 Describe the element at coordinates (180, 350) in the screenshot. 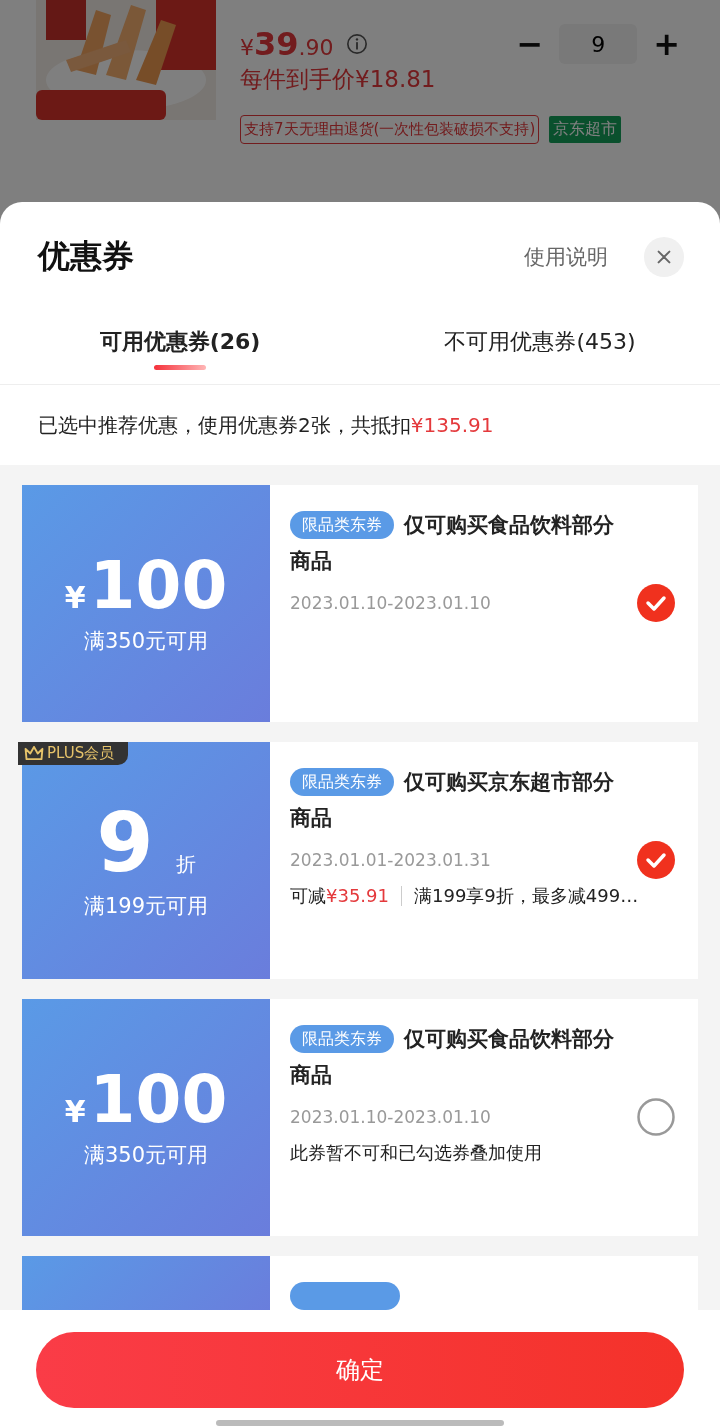

I see `coupon-tab: 可用优惠券(26)` at that location.